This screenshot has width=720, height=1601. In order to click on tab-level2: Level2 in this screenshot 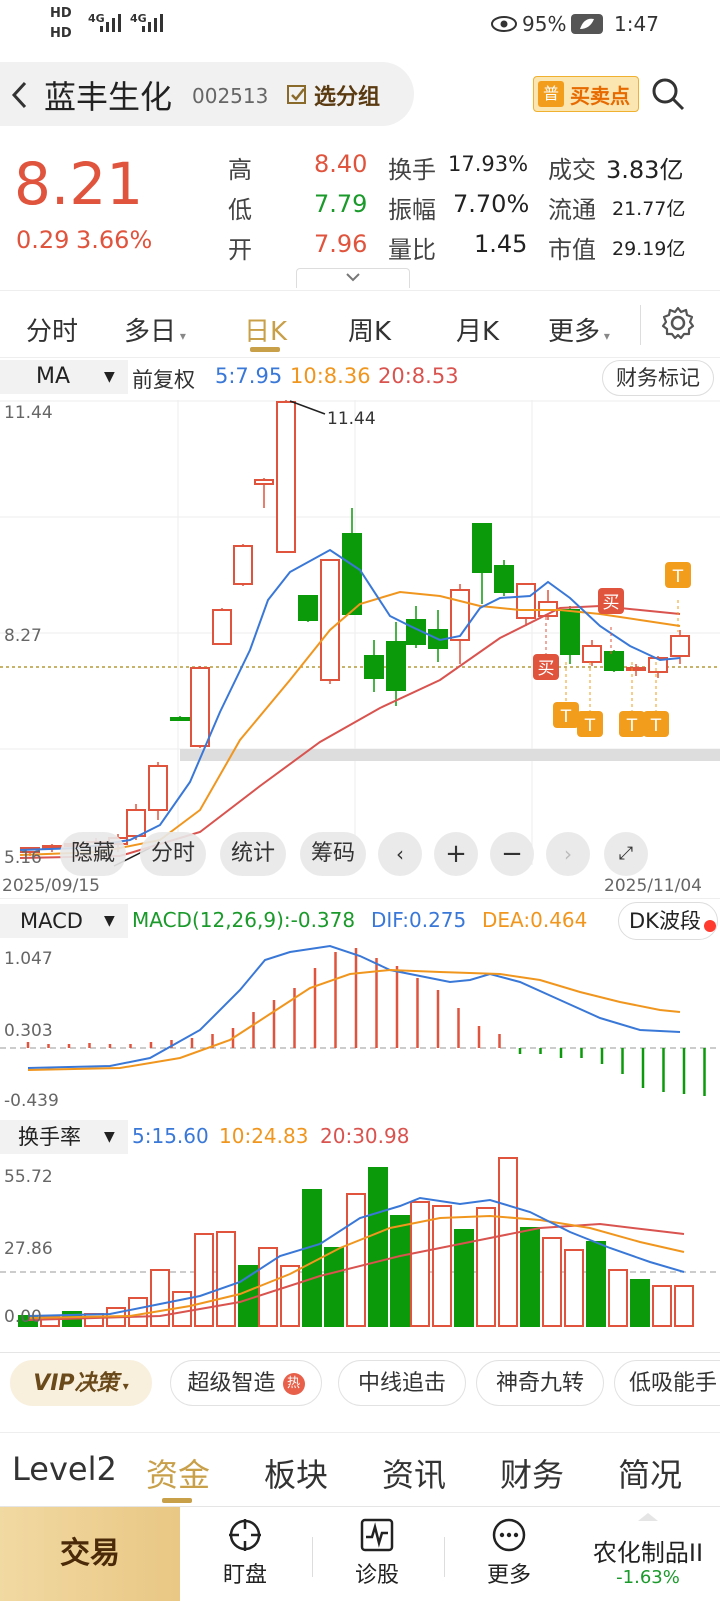, I will do `click(64, 1469)`.